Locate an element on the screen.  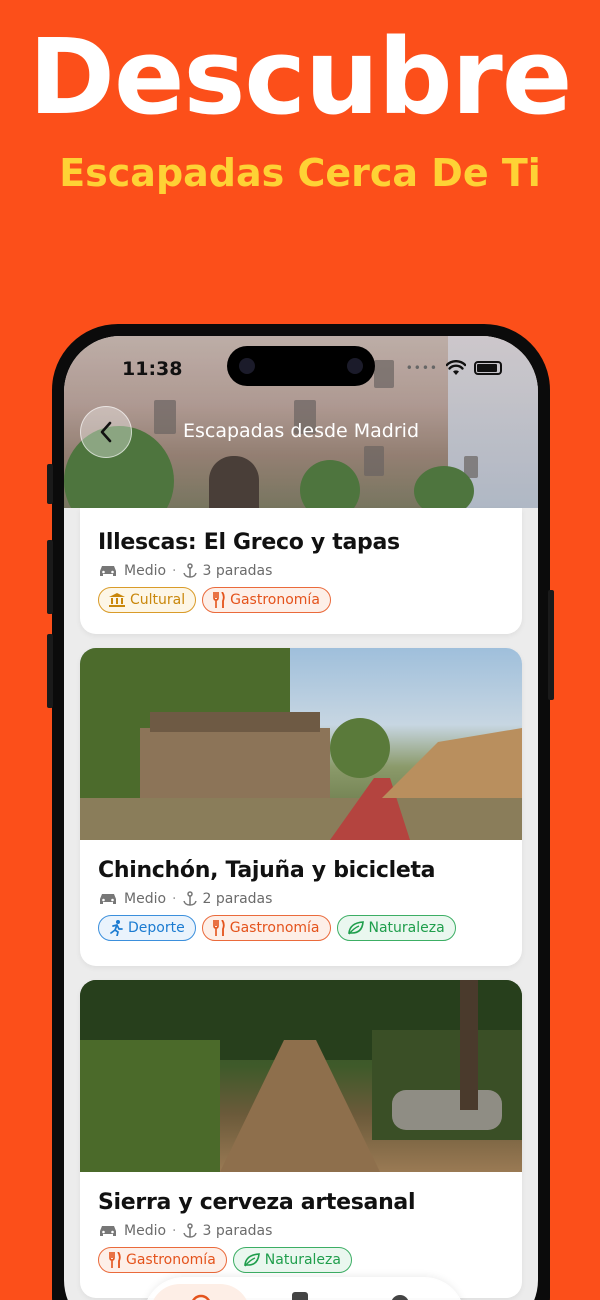
tab-bar is located at coordinates (304, 1289).